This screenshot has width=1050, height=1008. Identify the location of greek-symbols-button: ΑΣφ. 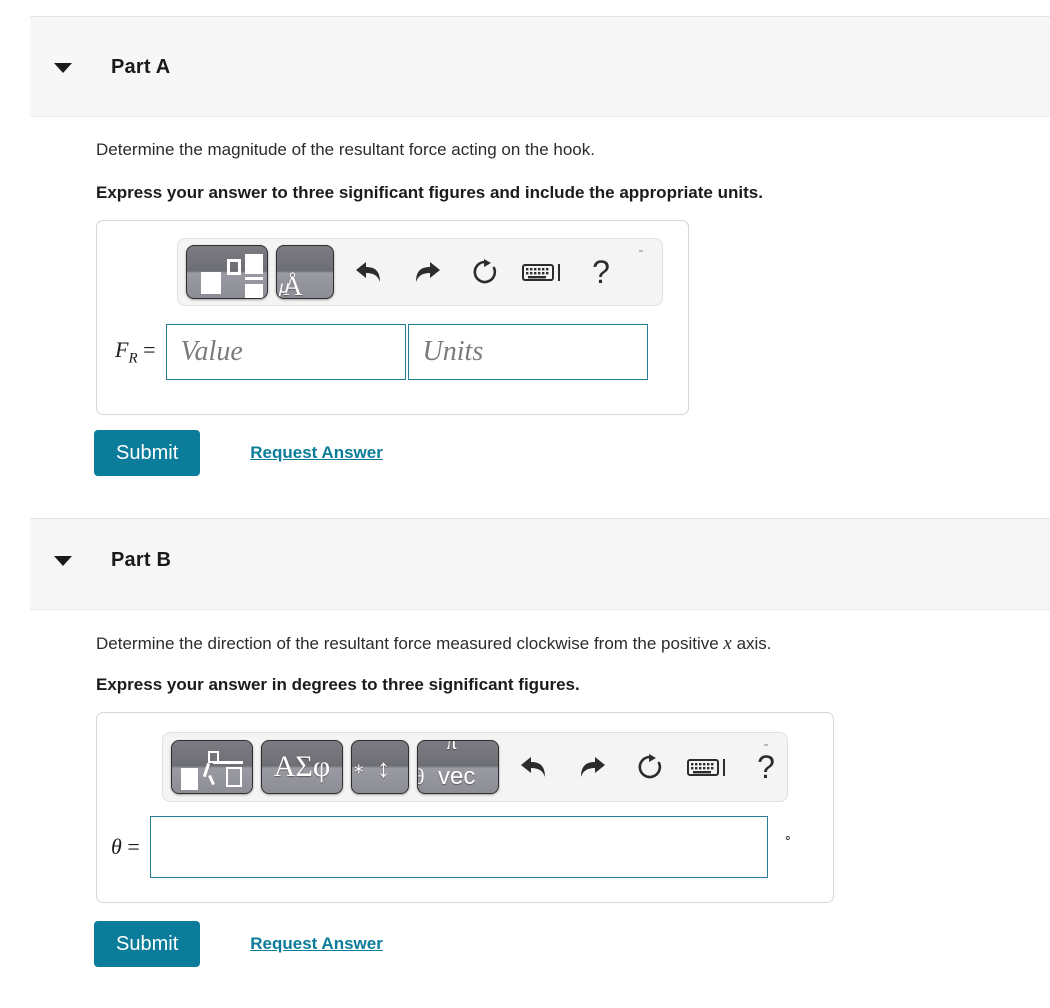
(302, 767).